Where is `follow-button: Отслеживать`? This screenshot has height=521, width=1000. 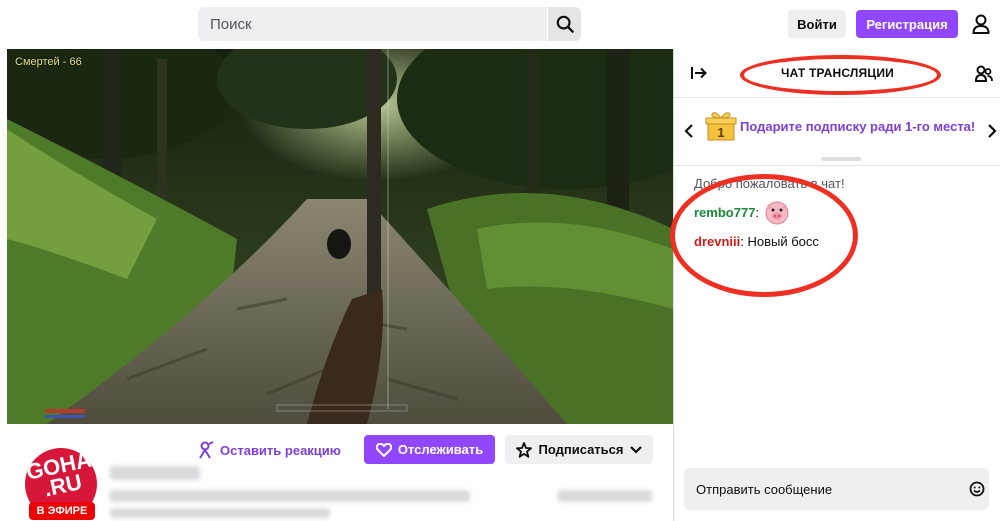
follow-button: Отслеживать is located at coordinates (429, 449).